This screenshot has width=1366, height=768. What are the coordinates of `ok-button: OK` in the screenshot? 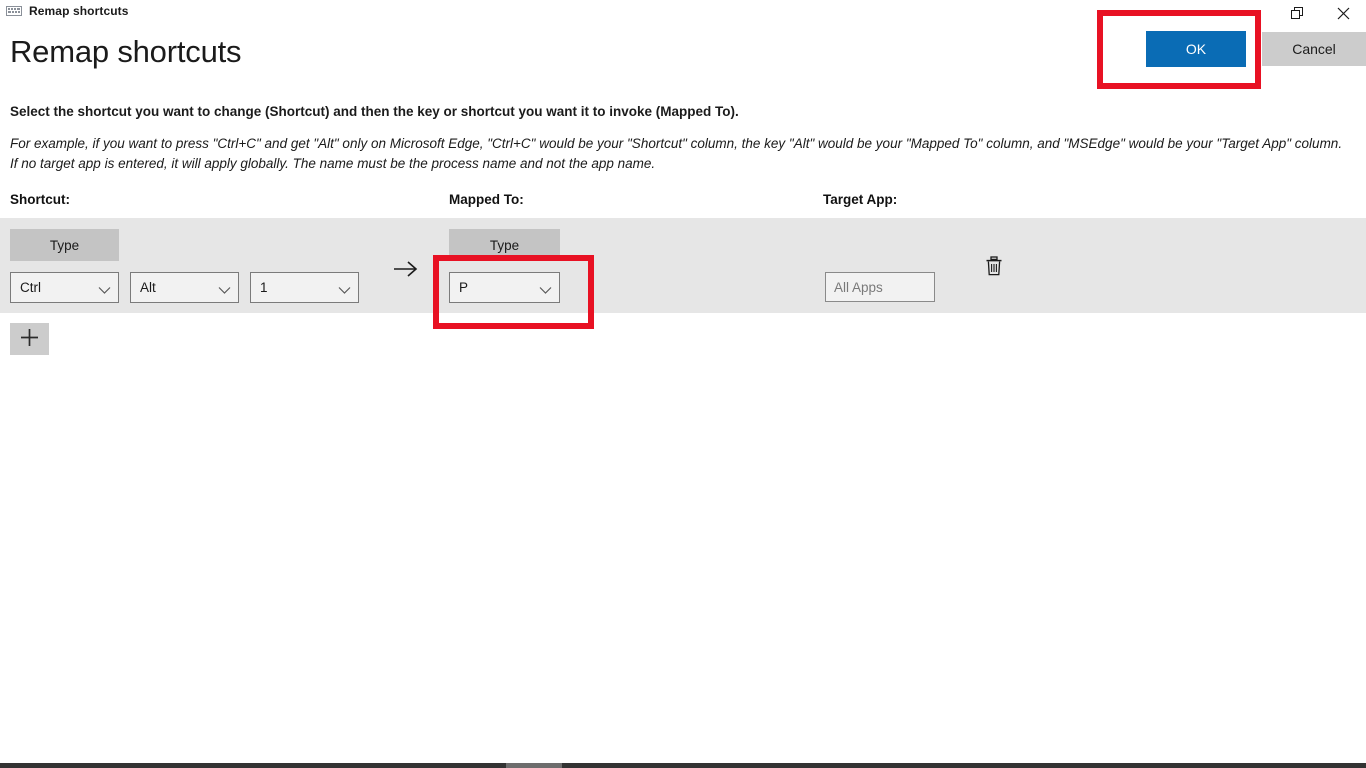 It's located at (1196, 49).